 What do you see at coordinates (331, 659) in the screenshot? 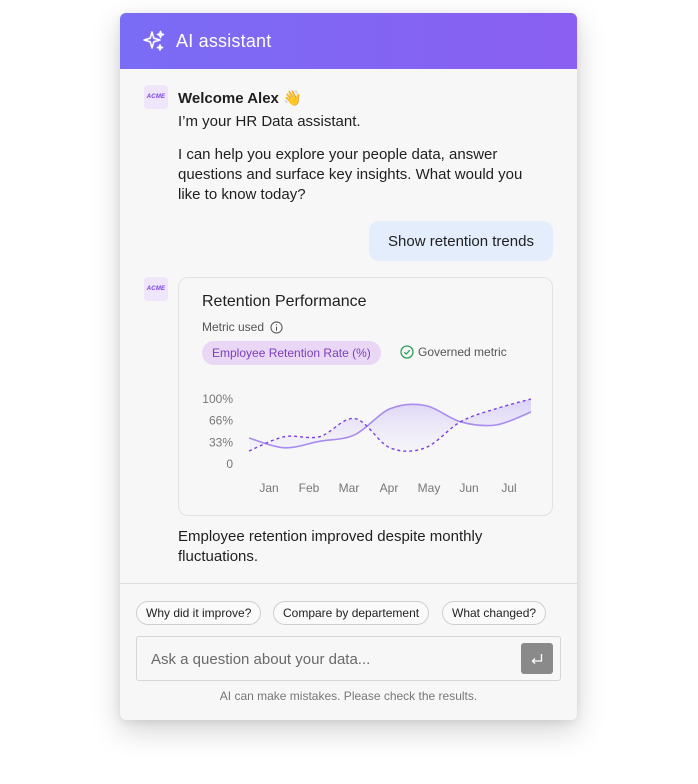
I see `question-input` at bounding box center [331, 659].